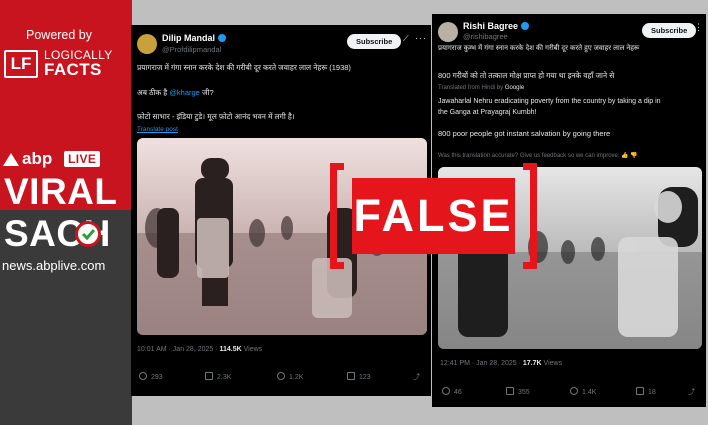 This screenshot has height=425, width=708. Describe the element at coordinates (54, 265) in the screenshot. I see `source-domain: news.abplive.com` at that location.